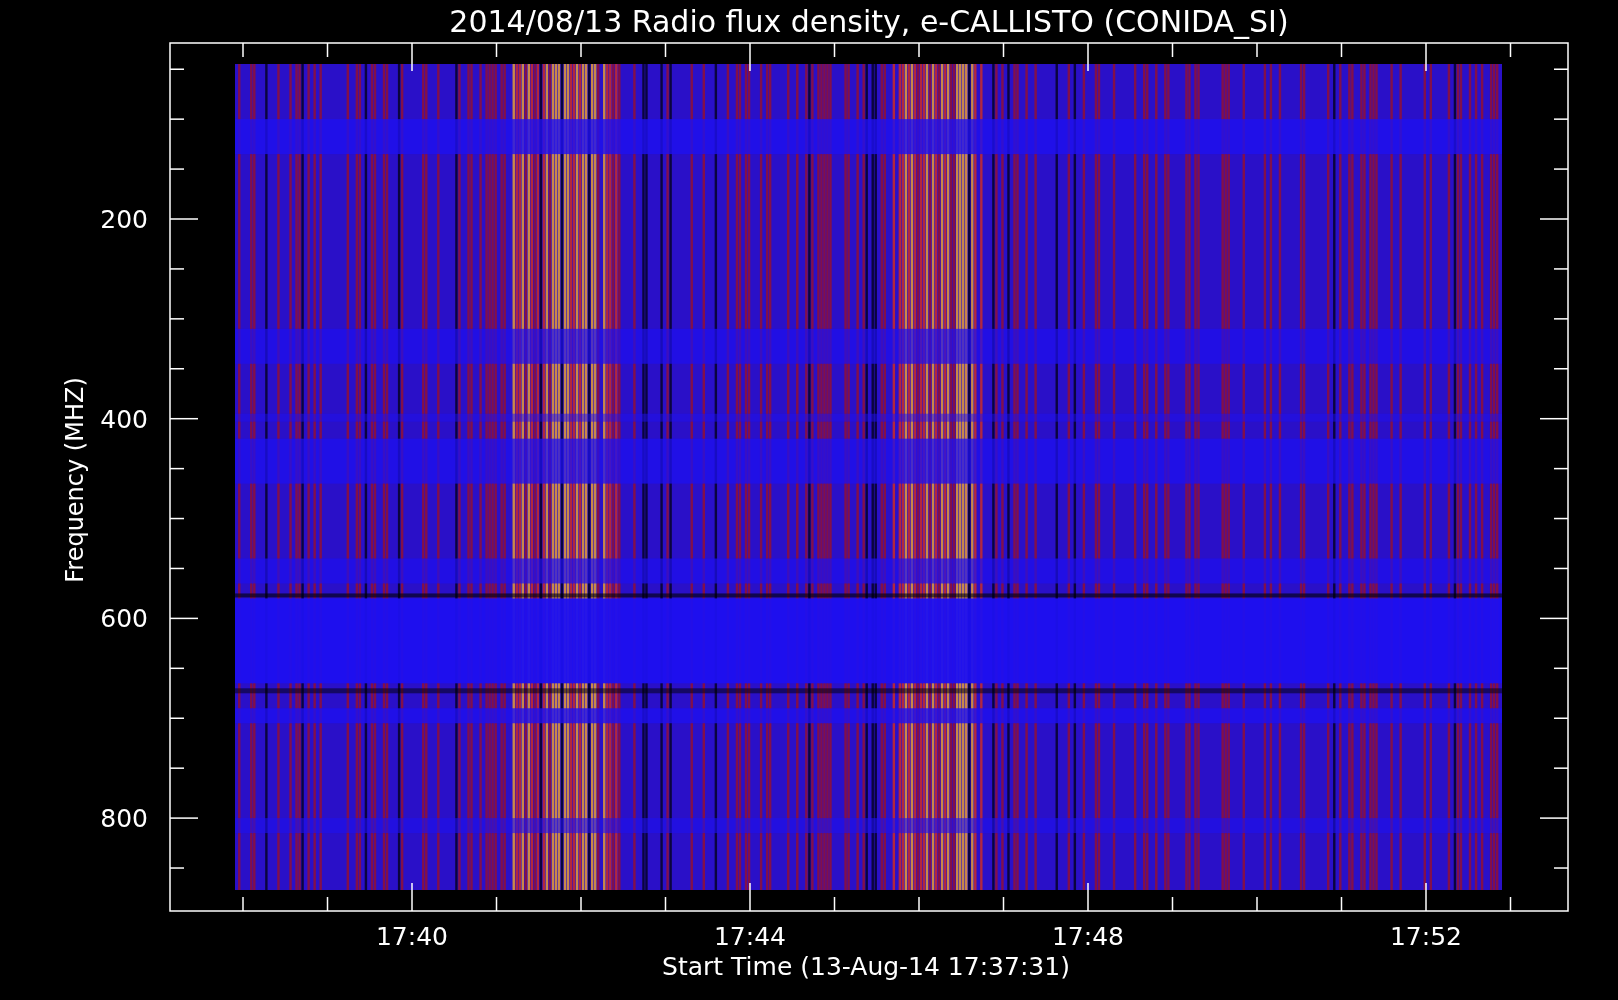 This screenshot has width=1618, height=1000. I want to click on tick-label: 400, so click(124, 419).